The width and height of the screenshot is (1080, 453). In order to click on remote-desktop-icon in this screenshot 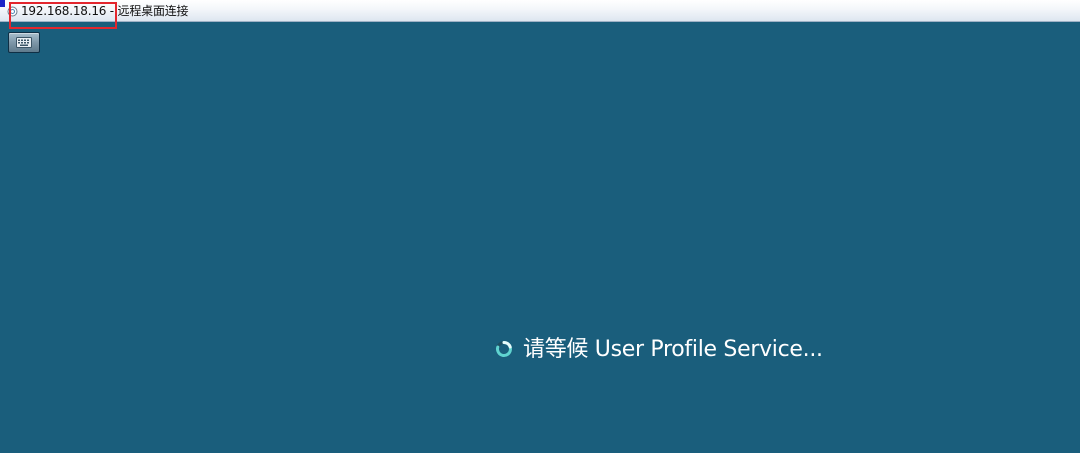, I will do `click(12, 11)`.